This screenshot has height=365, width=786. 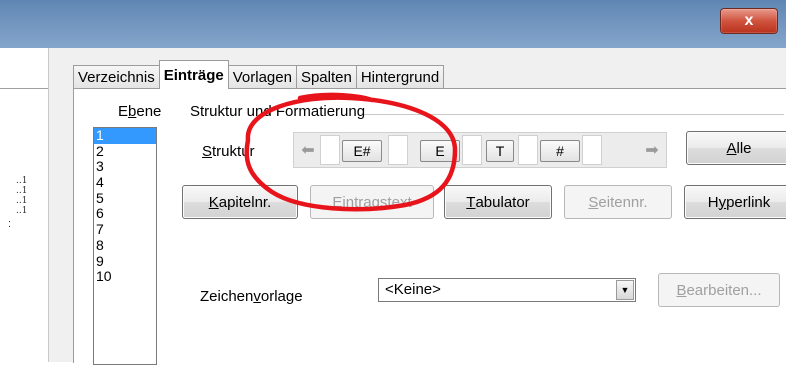 What do you see at coordinates (10, 224) in the screenshot?
I see `index-preview-colon: :` at bounding box center [10, 224].